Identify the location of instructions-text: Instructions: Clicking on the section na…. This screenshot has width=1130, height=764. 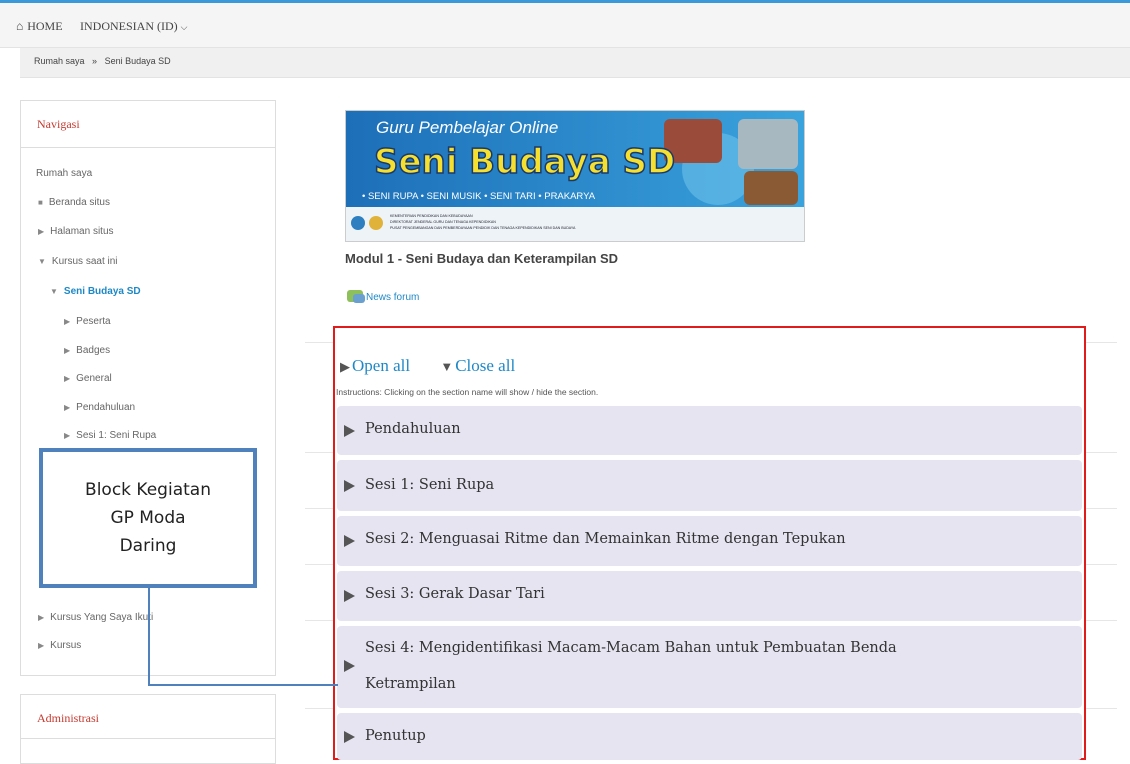
(467, 392).